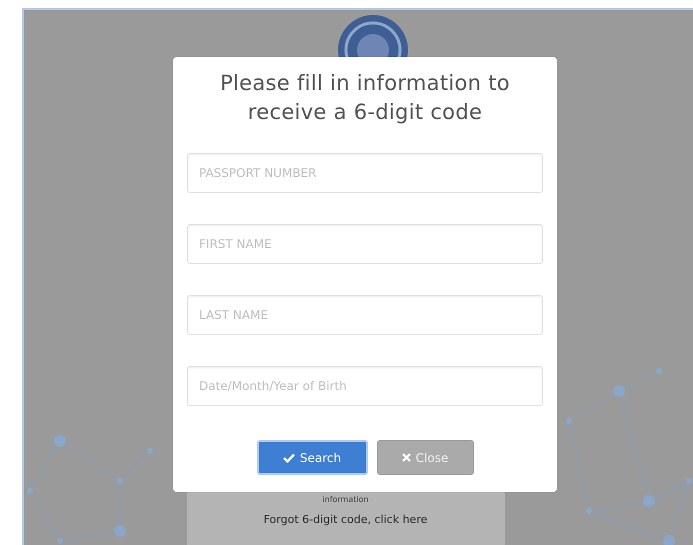  What do you see at coordinates (346, 519) in the screenshot?
I see `forgot-code-link: Forgot 6-digit code, click here` at bounding box center [346, 519].